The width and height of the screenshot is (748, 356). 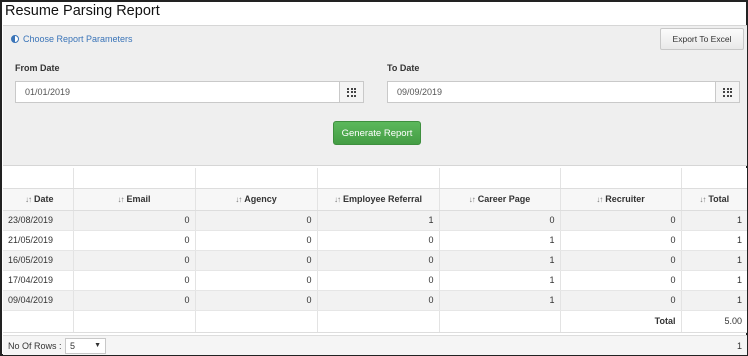 I want to click on page-number: 1, so click(x=739, y=346).